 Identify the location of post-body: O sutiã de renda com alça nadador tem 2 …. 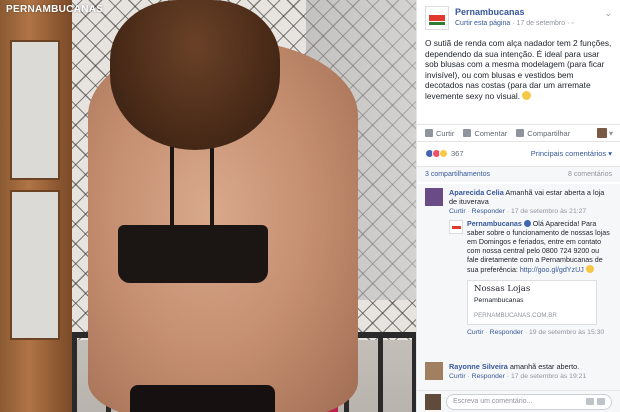
(518, 69).